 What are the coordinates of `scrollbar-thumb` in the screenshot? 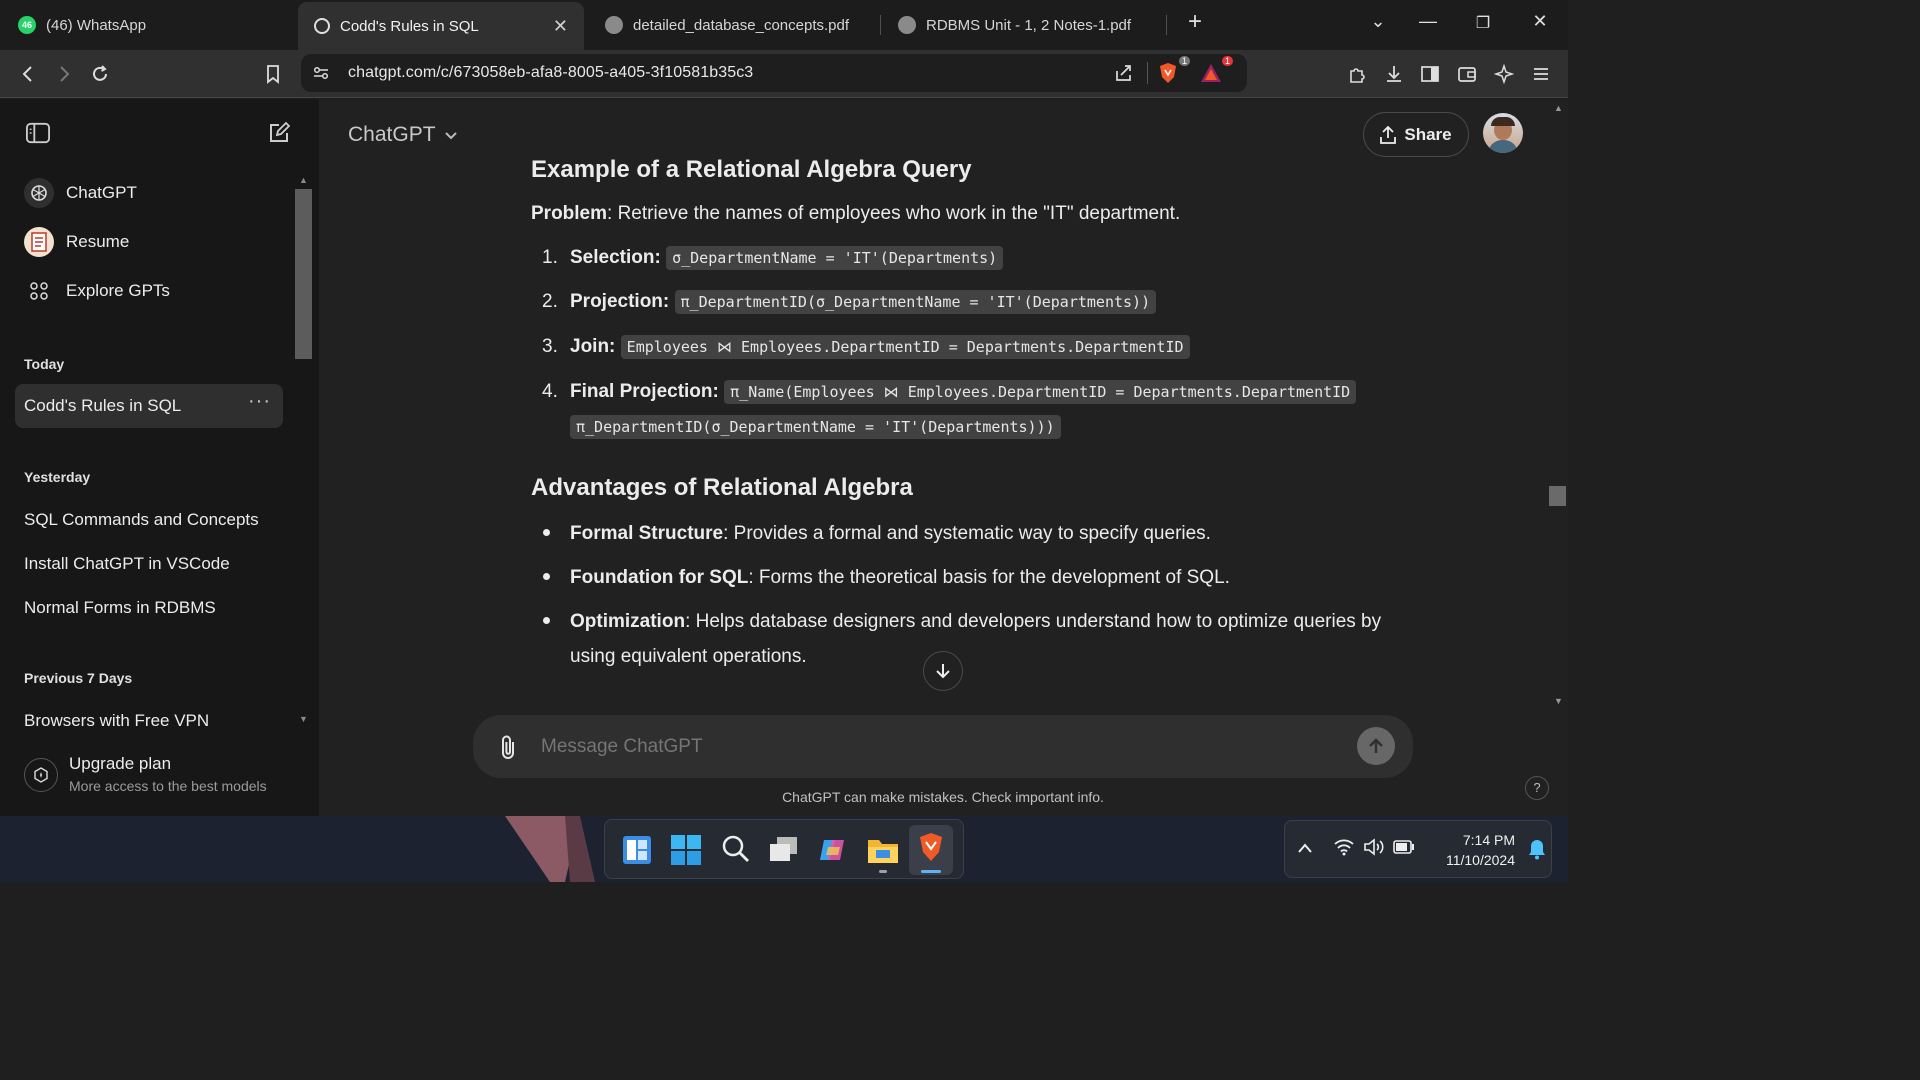 It's located at (1557, 496).